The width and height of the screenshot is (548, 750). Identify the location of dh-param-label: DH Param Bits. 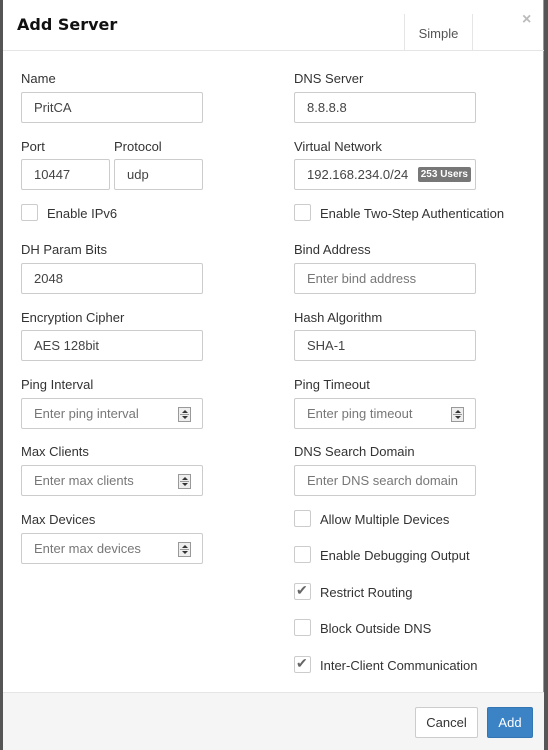
(64, 249).